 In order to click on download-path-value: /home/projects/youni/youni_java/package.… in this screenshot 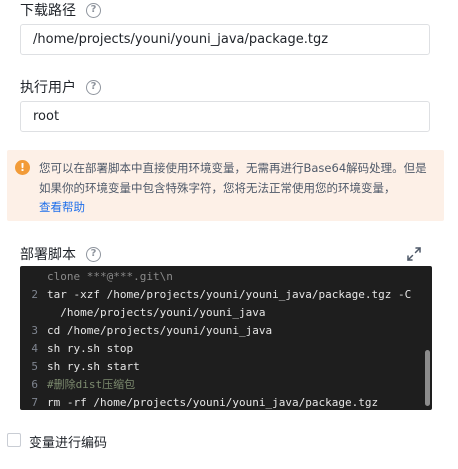, I will do `click(181, 39)`.